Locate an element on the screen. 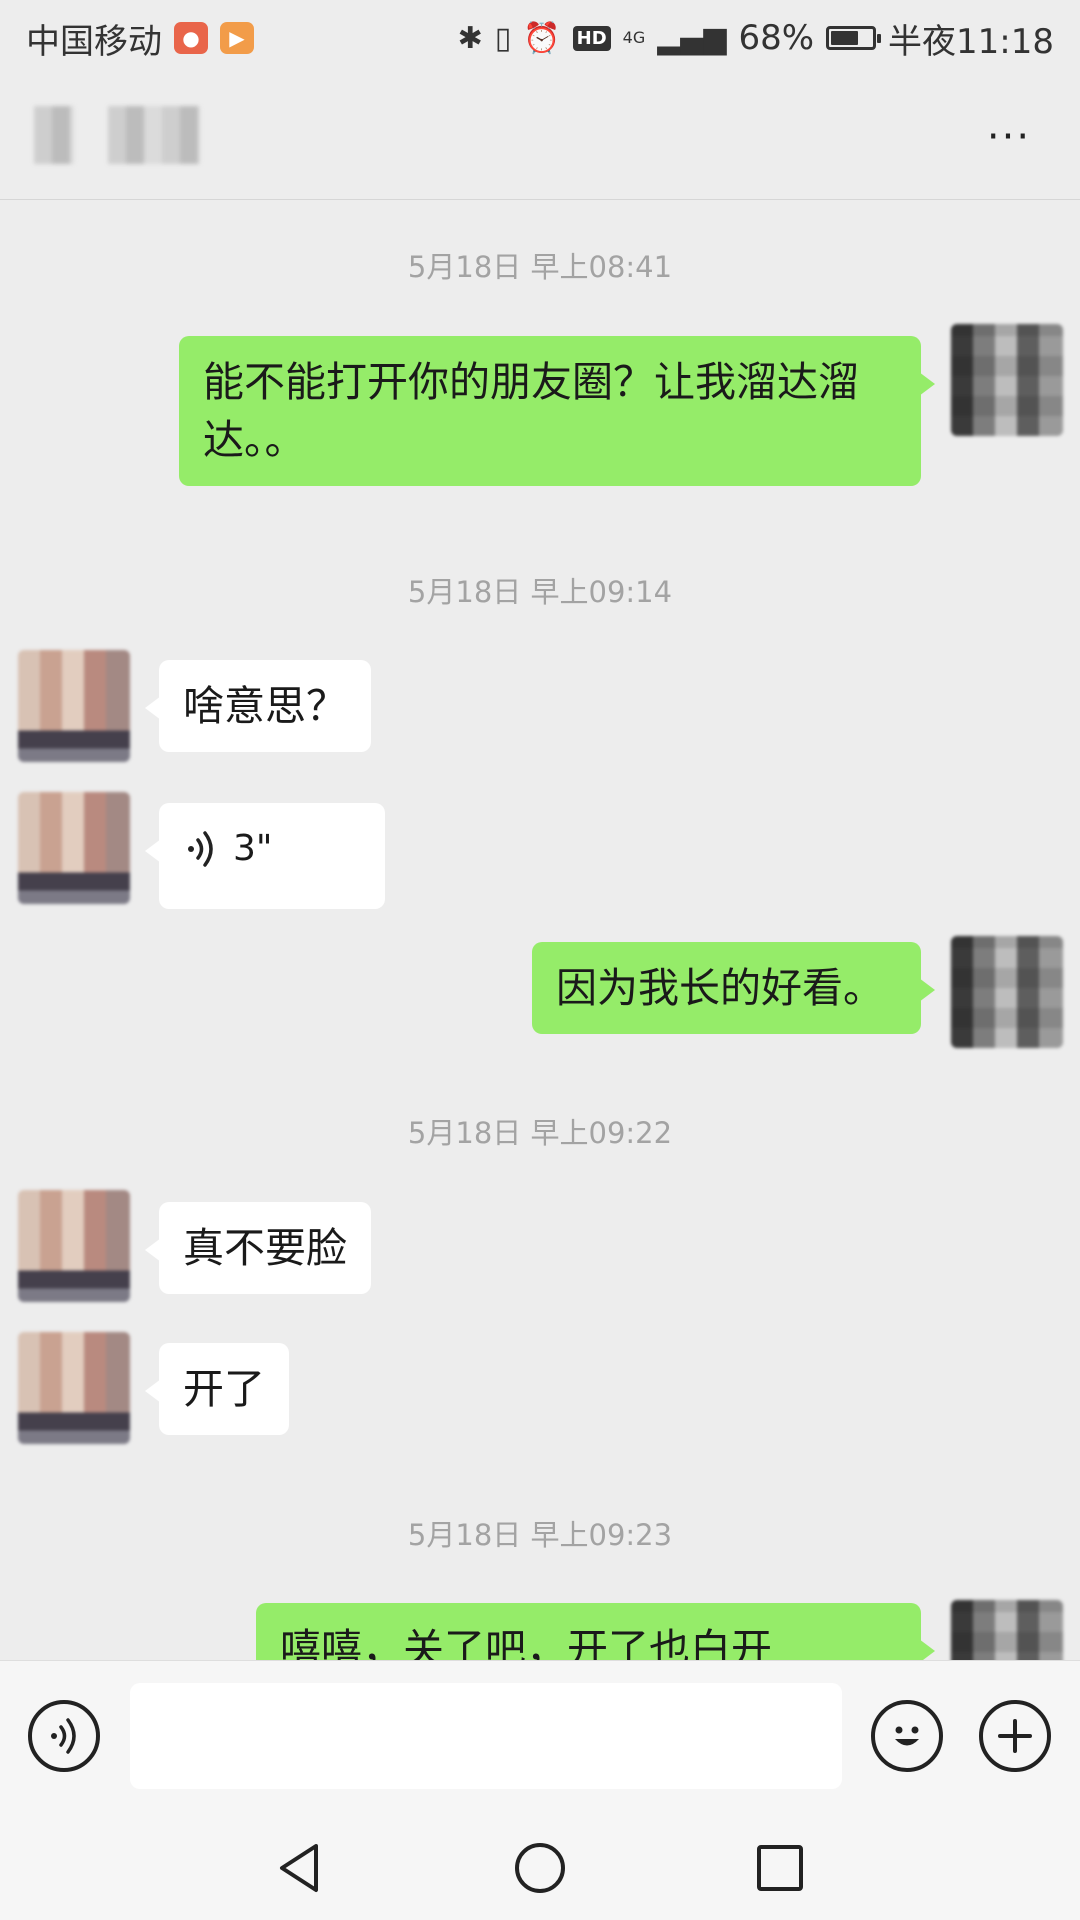  message-bubble-received: 真不要脸 is located at coordinates (258, 1248).